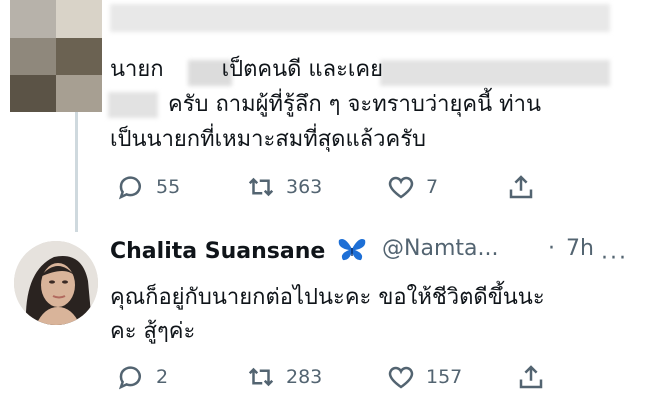 The width and height of the screenshot is (648, 401). What do you see at coordinates (181, 377) in the screenshot?
I see `reply-button: 2` at bounding box center [181, 377].